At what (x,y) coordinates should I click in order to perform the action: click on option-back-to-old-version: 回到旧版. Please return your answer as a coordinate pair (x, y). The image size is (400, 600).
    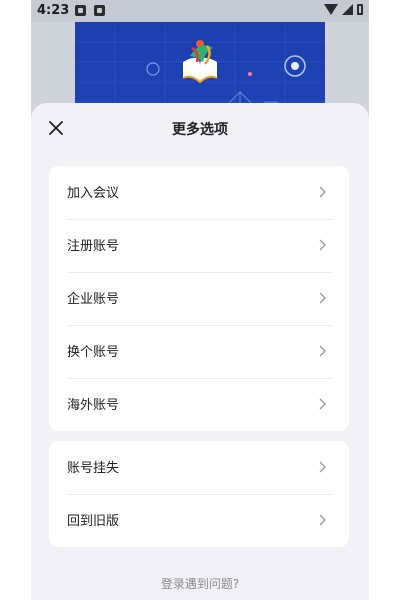
    Looking at the image, I should click on (199, 520).